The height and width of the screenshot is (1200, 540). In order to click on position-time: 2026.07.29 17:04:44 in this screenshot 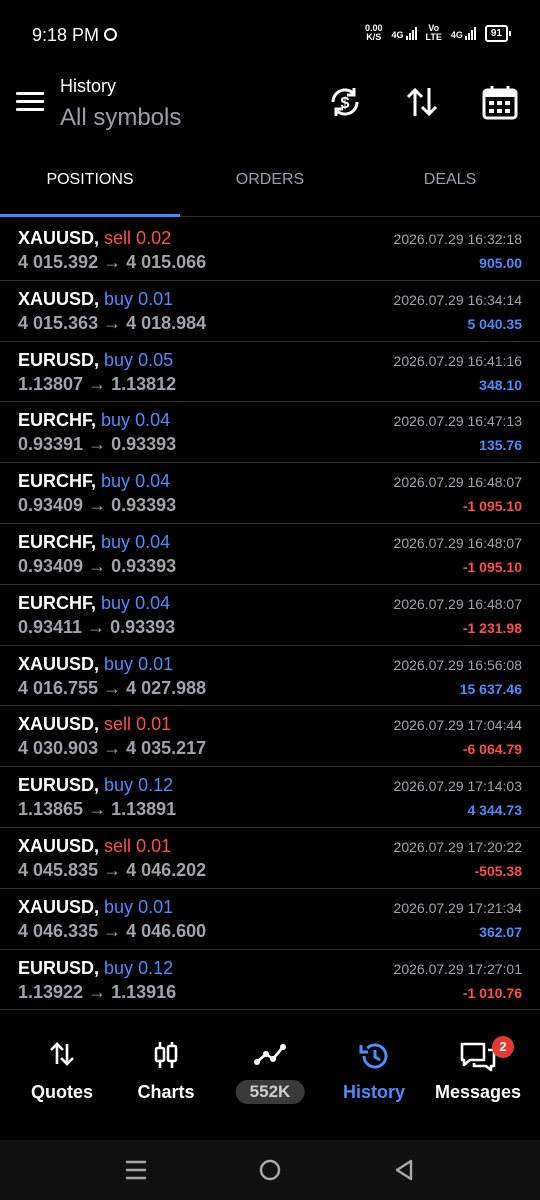, I will do `click(457, 725)`.